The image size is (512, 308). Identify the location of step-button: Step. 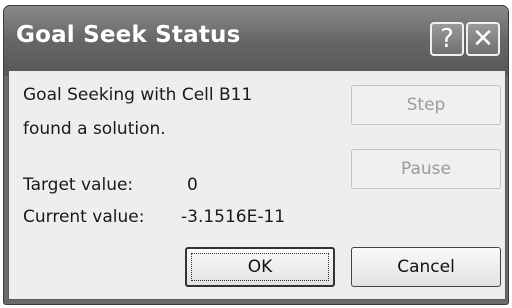
(426, 105).